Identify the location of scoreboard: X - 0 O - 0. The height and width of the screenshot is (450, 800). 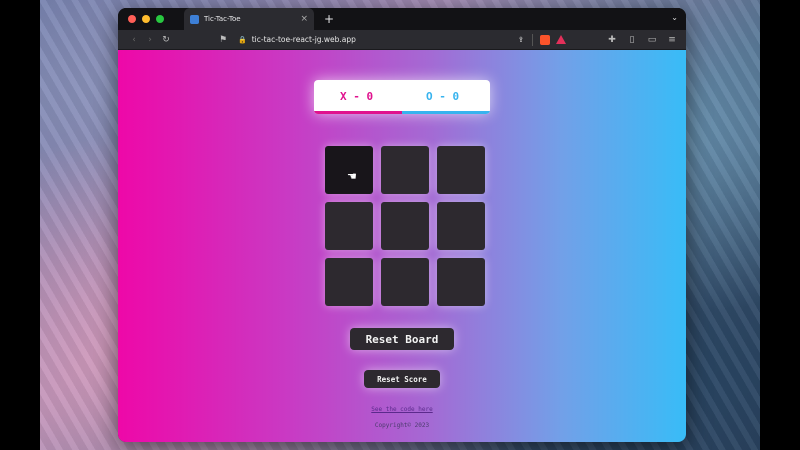
(402, 97).